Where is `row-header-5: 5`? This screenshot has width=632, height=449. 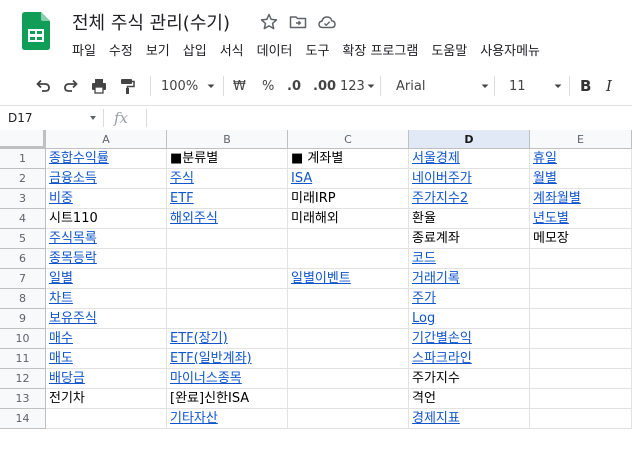 row-header-5: 5 is located at coordinates (23, 239).